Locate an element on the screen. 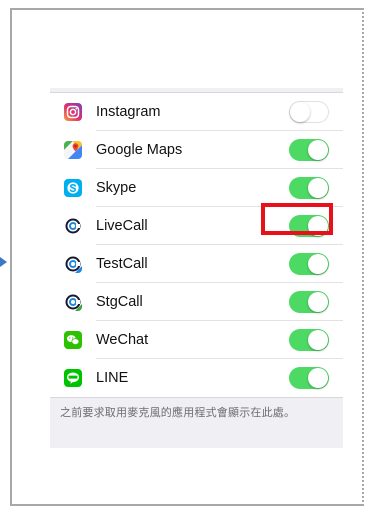 The image size is (374, 512). app-name-label: Instagram is located at coordinates (128, 112).